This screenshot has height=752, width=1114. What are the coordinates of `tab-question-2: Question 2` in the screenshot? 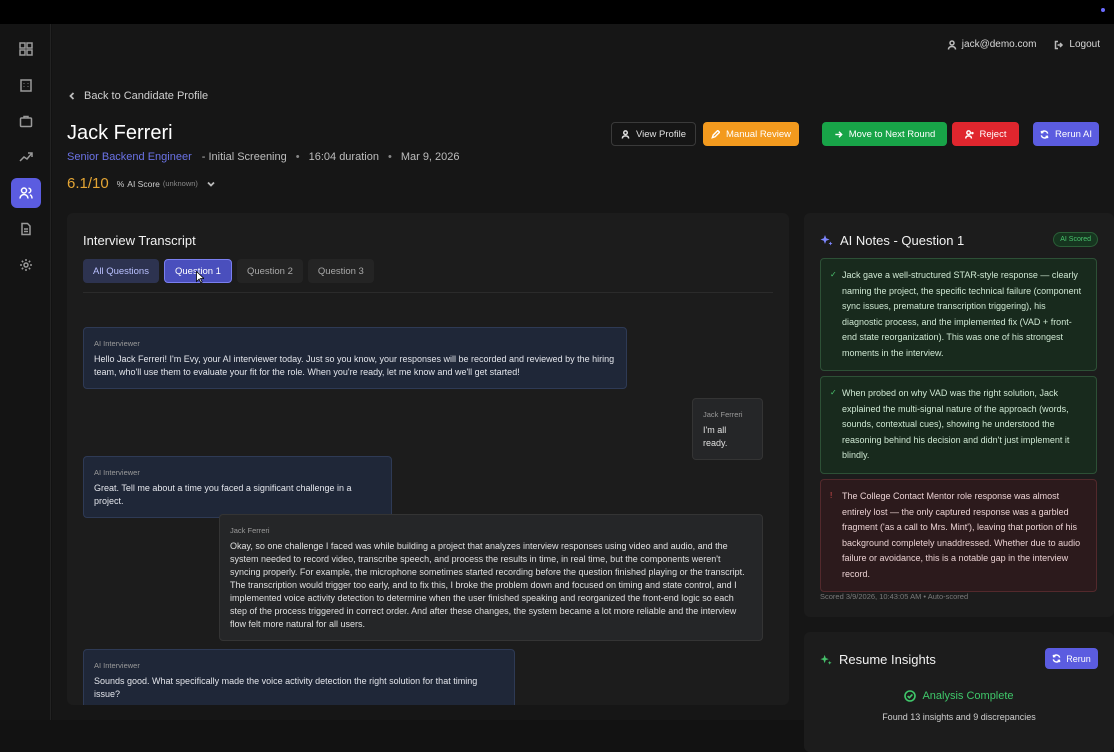 It's located at (269, 271).